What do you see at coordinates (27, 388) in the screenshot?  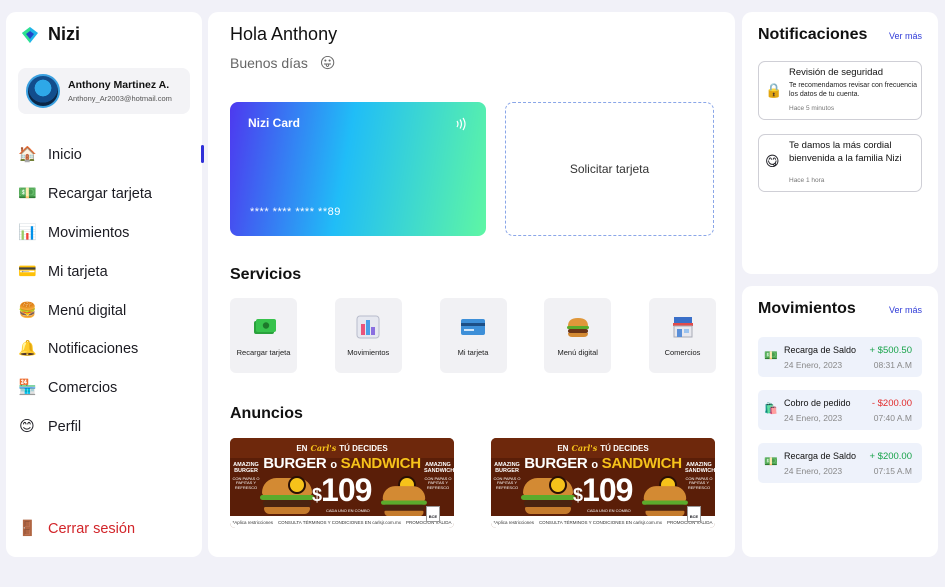 I see `store-icon: 🏪` at bounding box center [27, 388].